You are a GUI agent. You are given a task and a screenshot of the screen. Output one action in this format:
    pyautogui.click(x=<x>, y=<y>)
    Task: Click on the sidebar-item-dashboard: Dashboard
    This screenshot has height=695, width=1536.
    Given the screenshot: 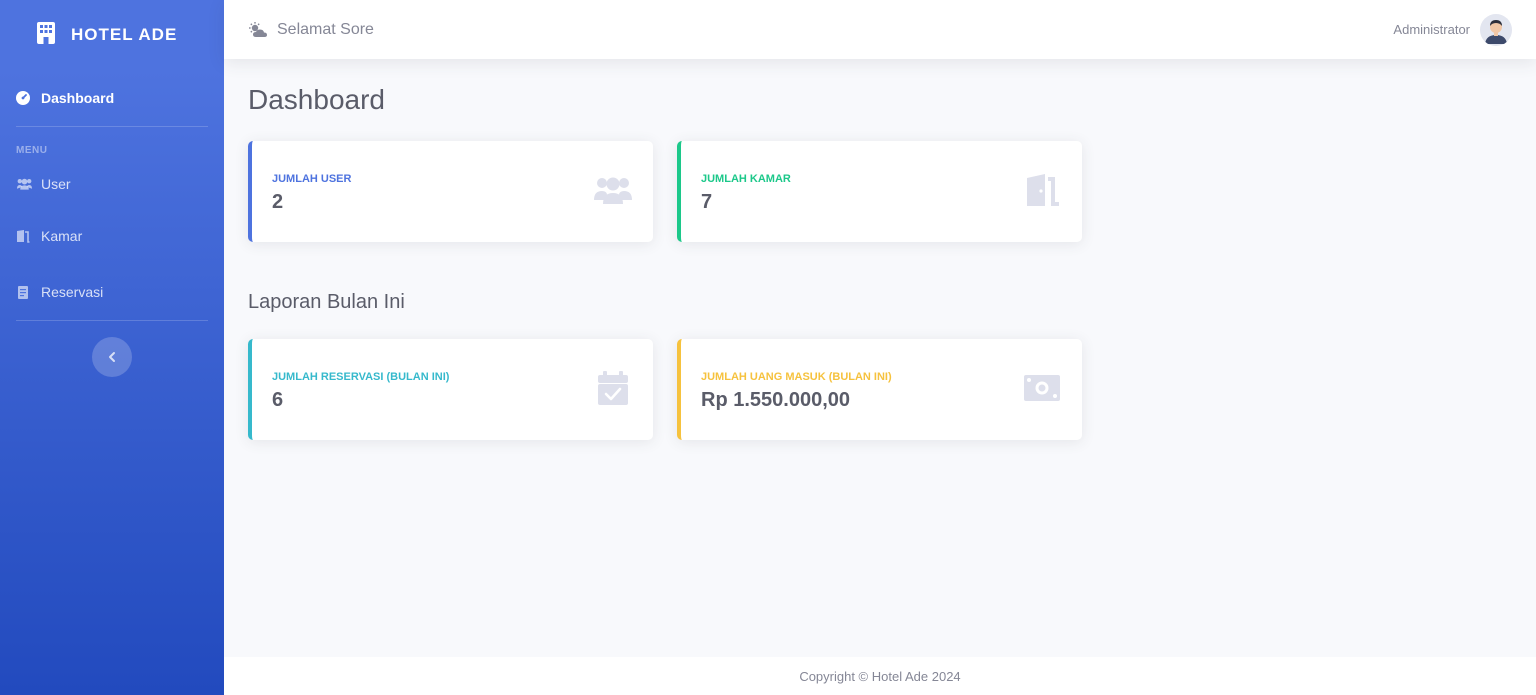 What is the action you would take?
    pyautogui.click(x=112, y=98)
    